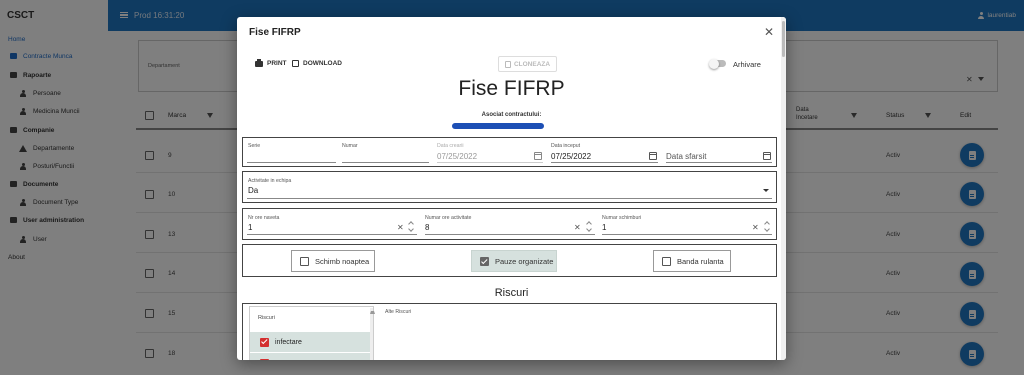  What do you see at coordinates (250, 227) in the screenshot?
I see `nr-ore-naveta-input: 1` at bounding box center [250, 227].